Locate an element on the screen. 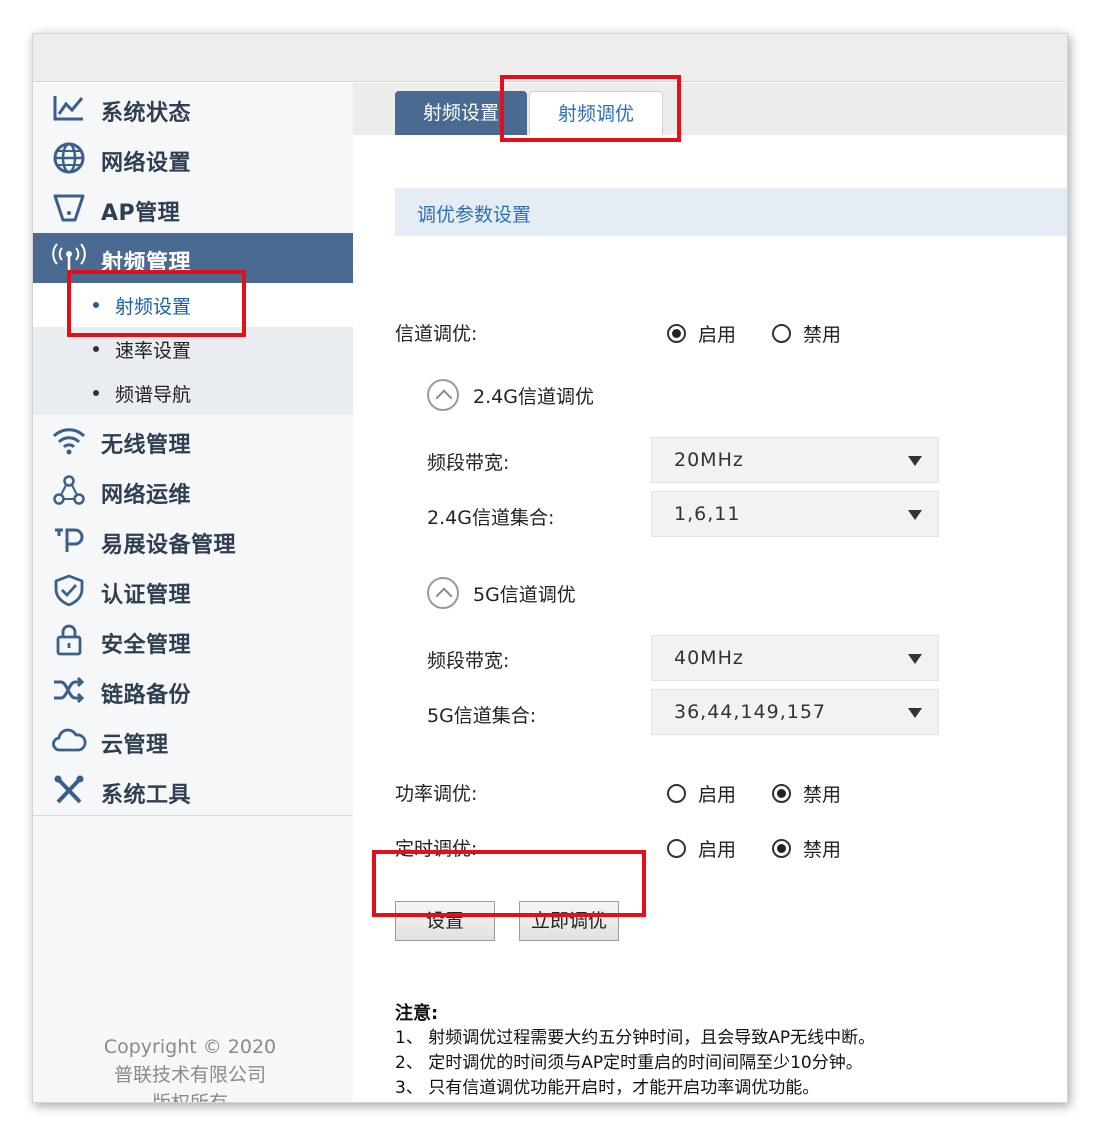  sidebar-item-auth-management: 认证管理 is located at coordinates (193, 590).